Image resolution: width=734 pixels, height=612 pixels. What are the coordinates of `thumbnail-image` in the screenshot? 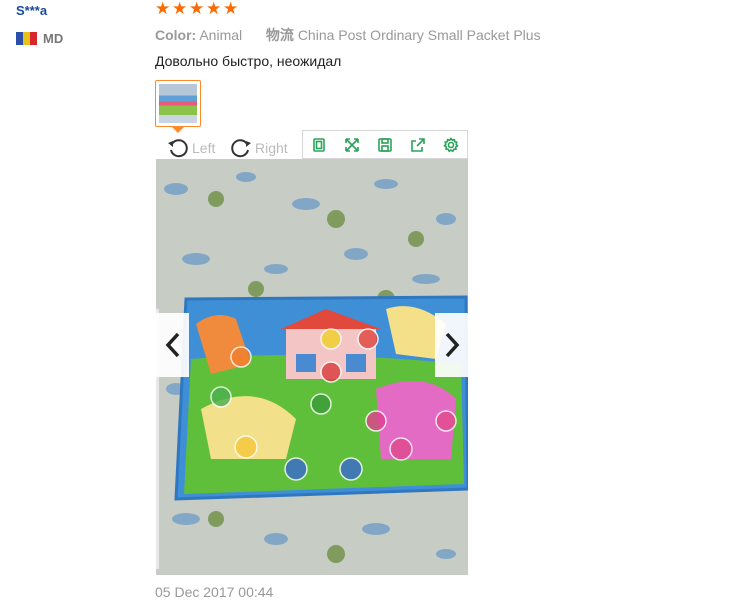 It's located at (178, 103).